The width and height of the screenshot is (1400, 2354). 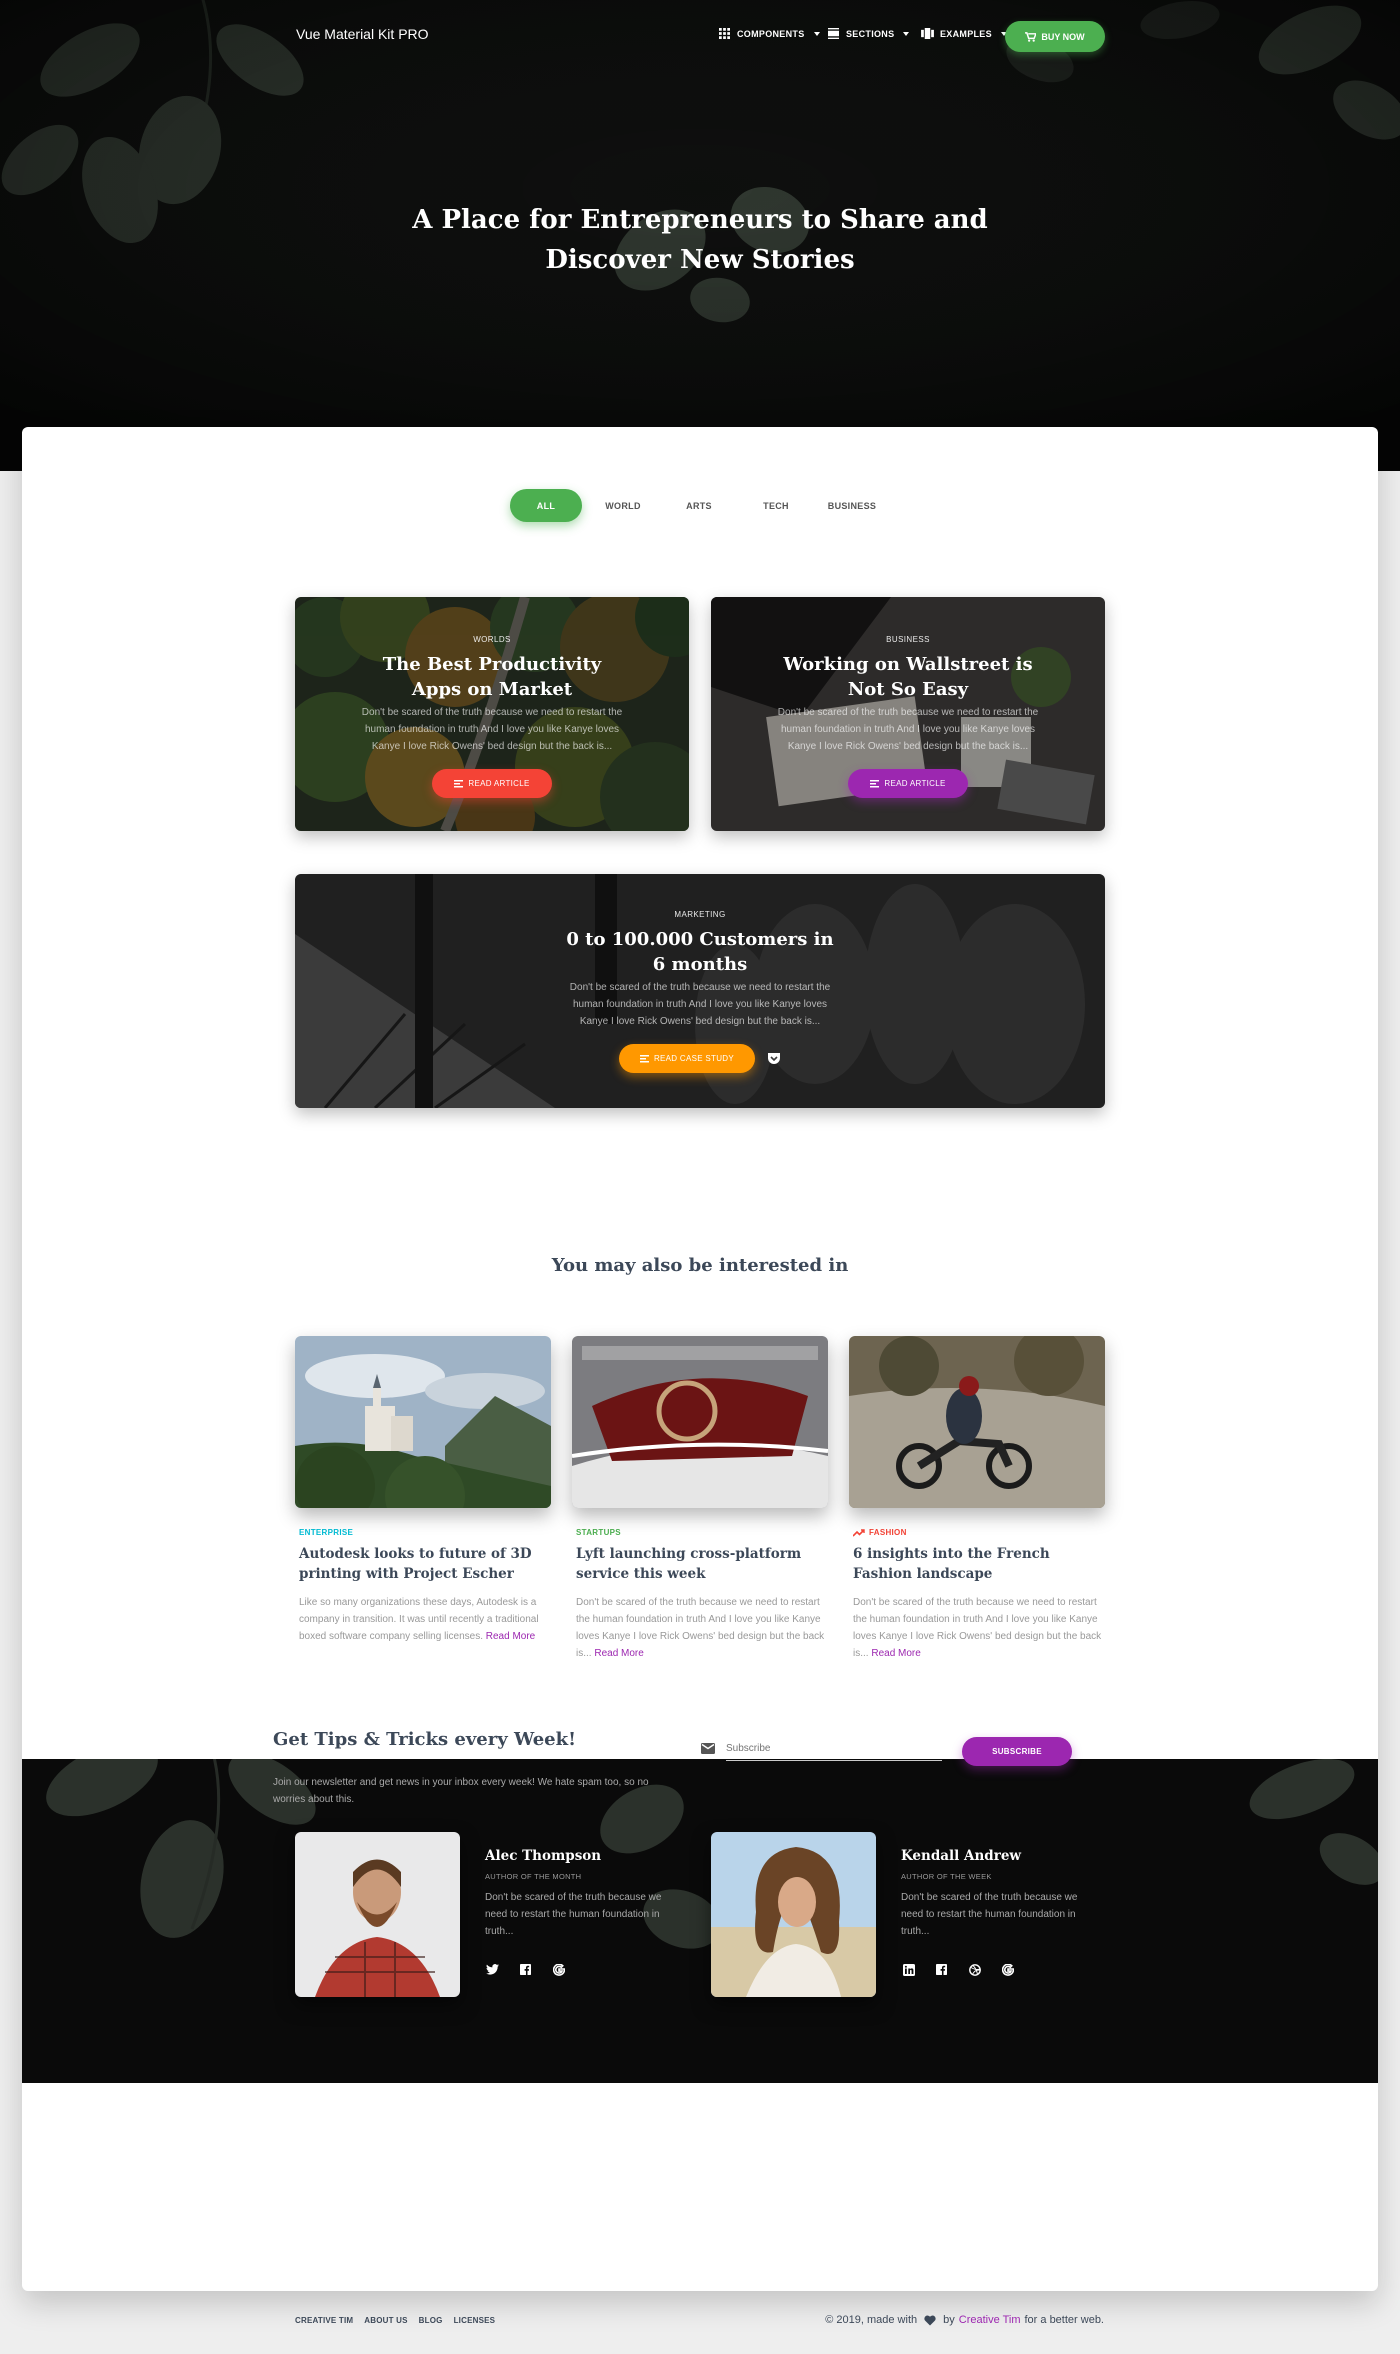 I want to click on copyright-prefix: © 2019, made with, so click(x=871, y=2320).